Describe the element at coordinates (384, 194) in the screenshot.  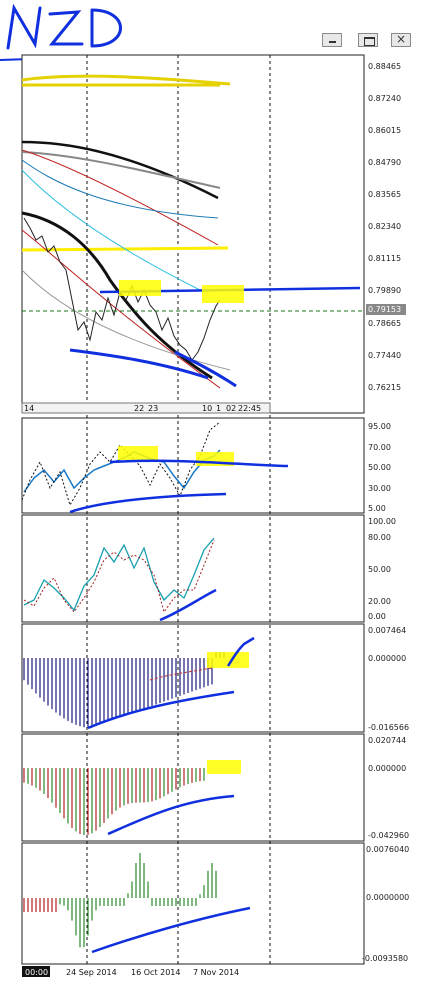
I see `price-label: 0.83565` at that location.